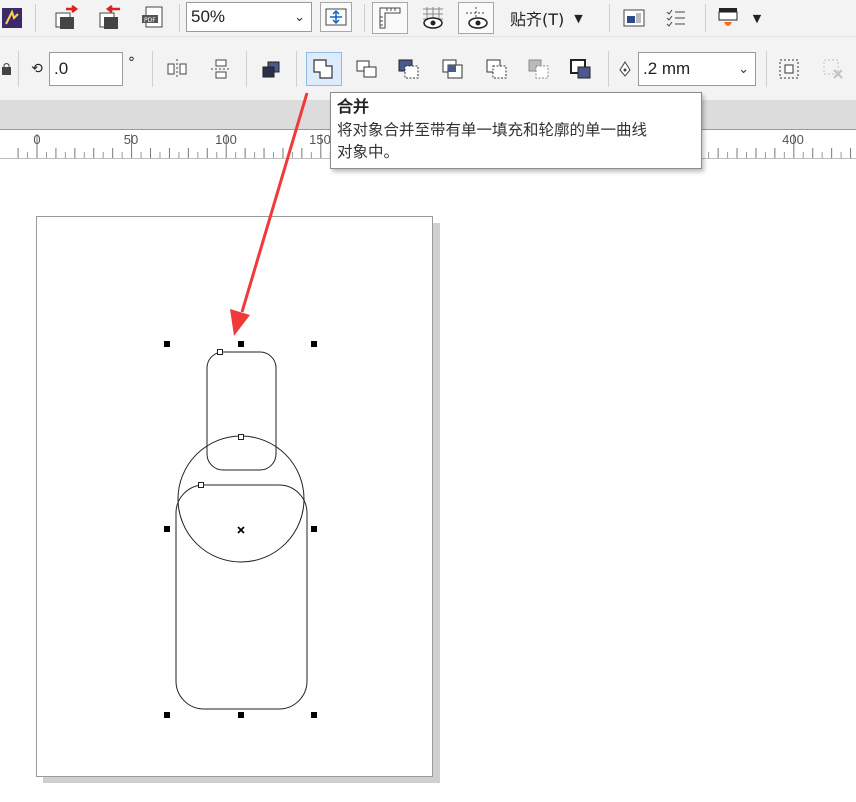 The width and height of the screenshot is (856, 802). What do you see at coordinates (13, 18) in the screenshot?
I see `app-launch-icon` at bounding box center [13, 18].